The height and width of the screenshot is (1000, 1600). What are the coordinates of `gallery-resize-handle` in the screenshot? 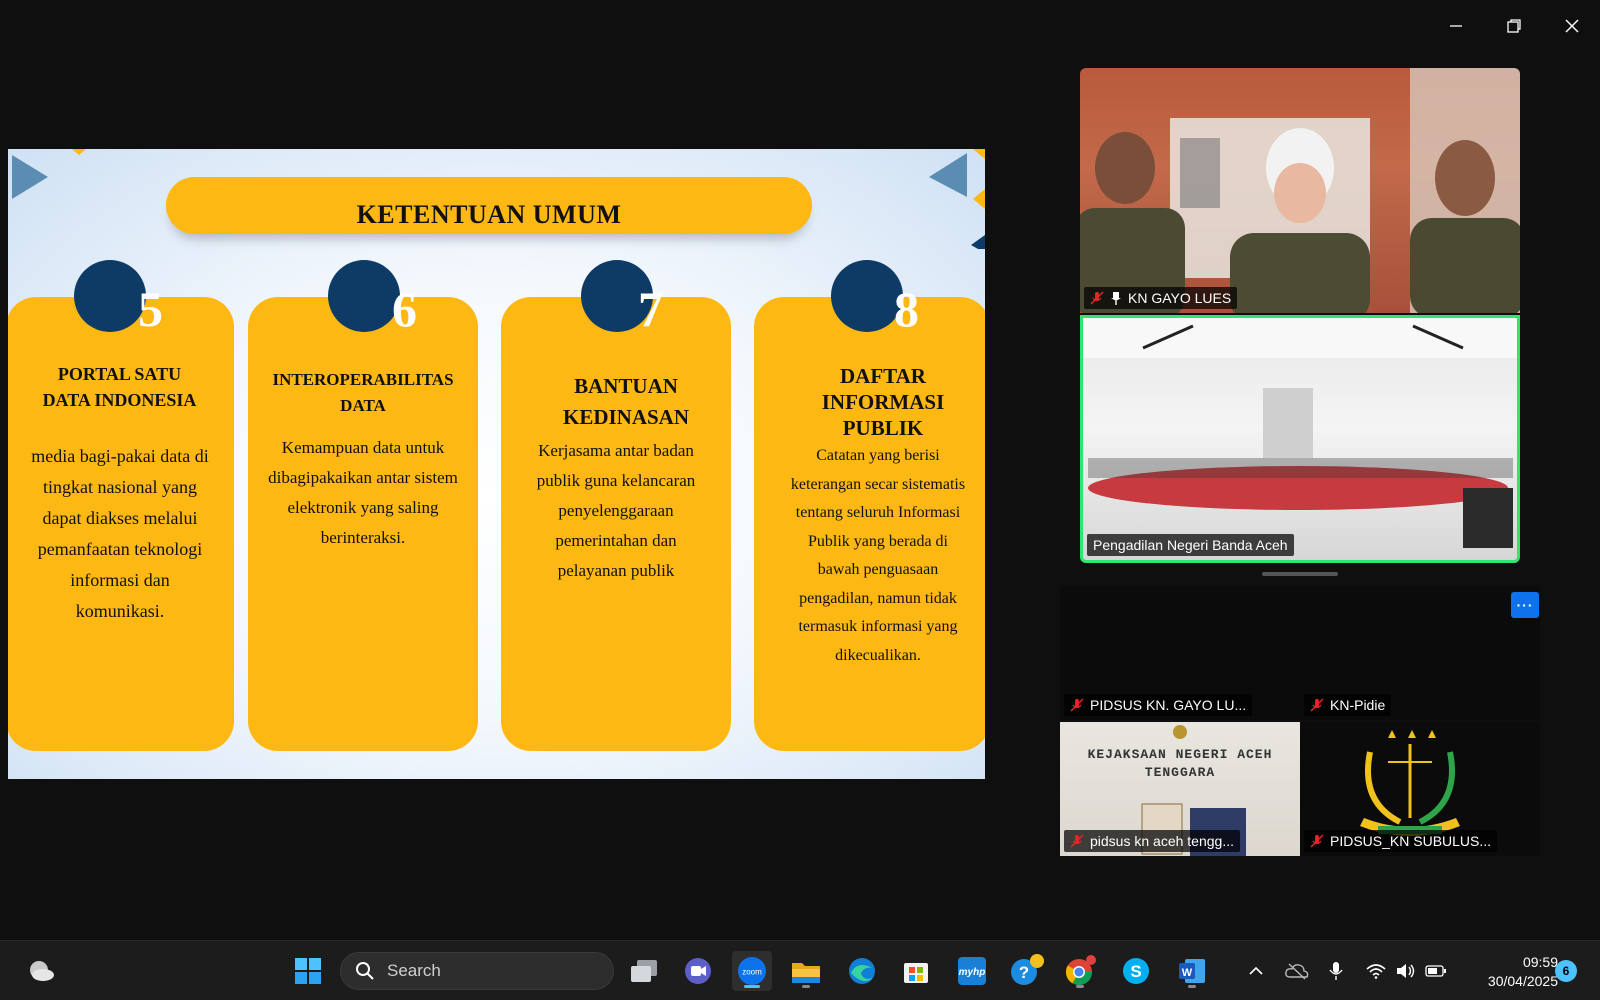 It's located at (1300, 574).